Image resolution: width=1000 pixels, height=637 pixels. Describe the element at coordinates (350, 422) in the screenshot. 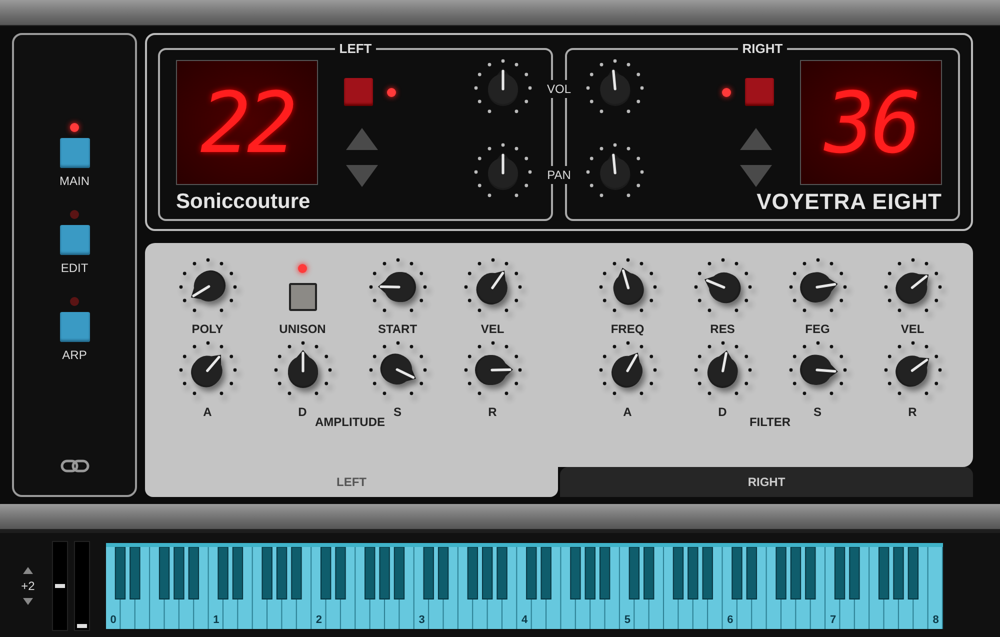

I see `section-title: AMPLITUDE` at that location.